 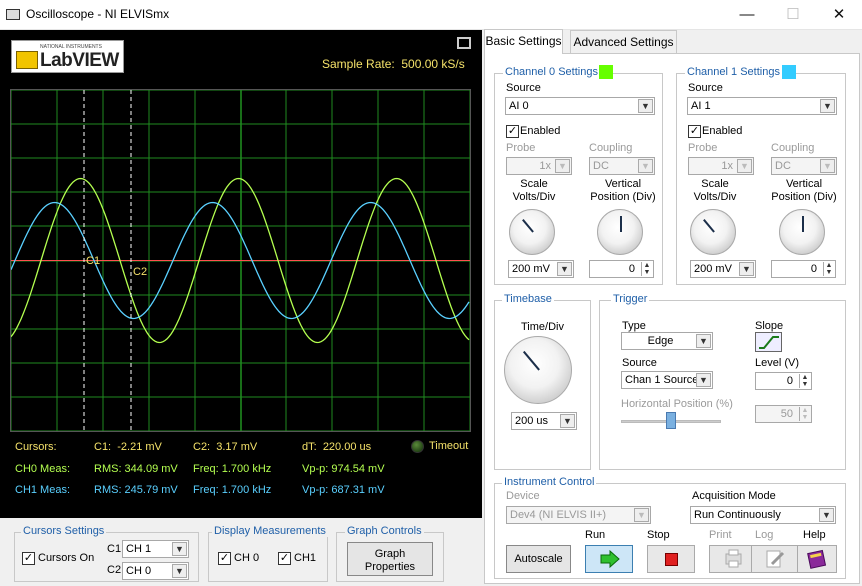 I want to click on ch0-source-select: AI 0 ▼, so click(x=580, y=106).